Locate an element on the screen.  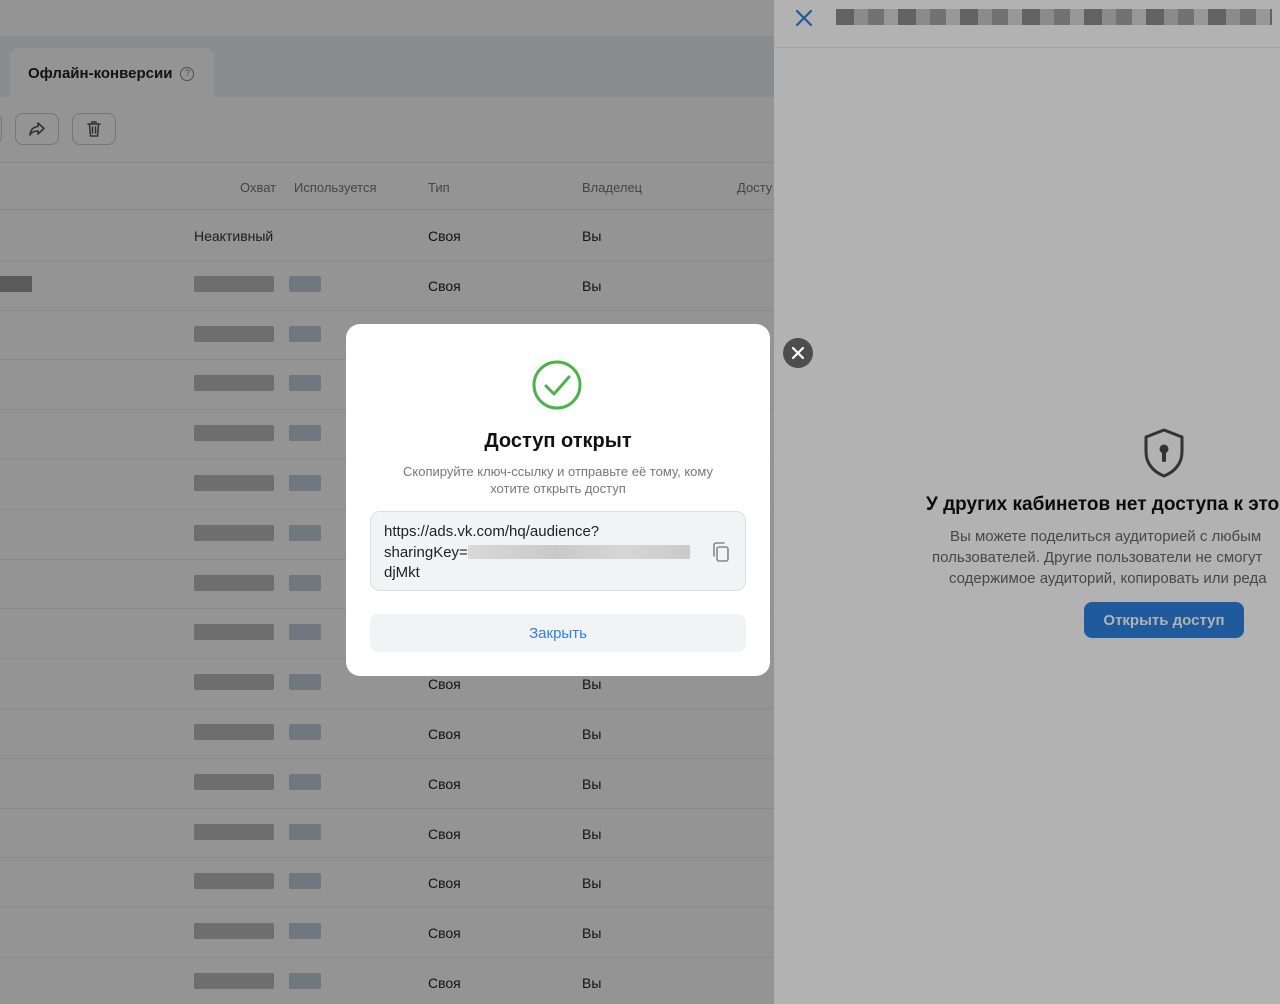
modal-close-button is located at coordinates (798, 353).